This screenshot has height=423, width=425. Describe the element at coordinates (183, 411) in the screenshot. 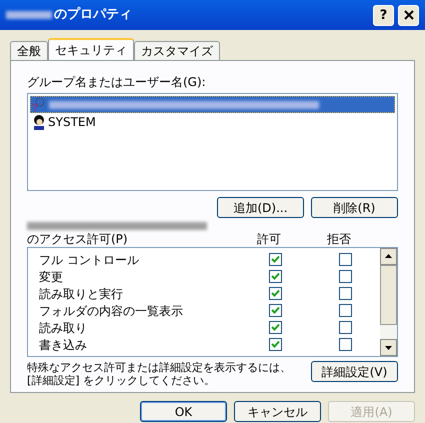

I see `dialog-button: OK` at that location.